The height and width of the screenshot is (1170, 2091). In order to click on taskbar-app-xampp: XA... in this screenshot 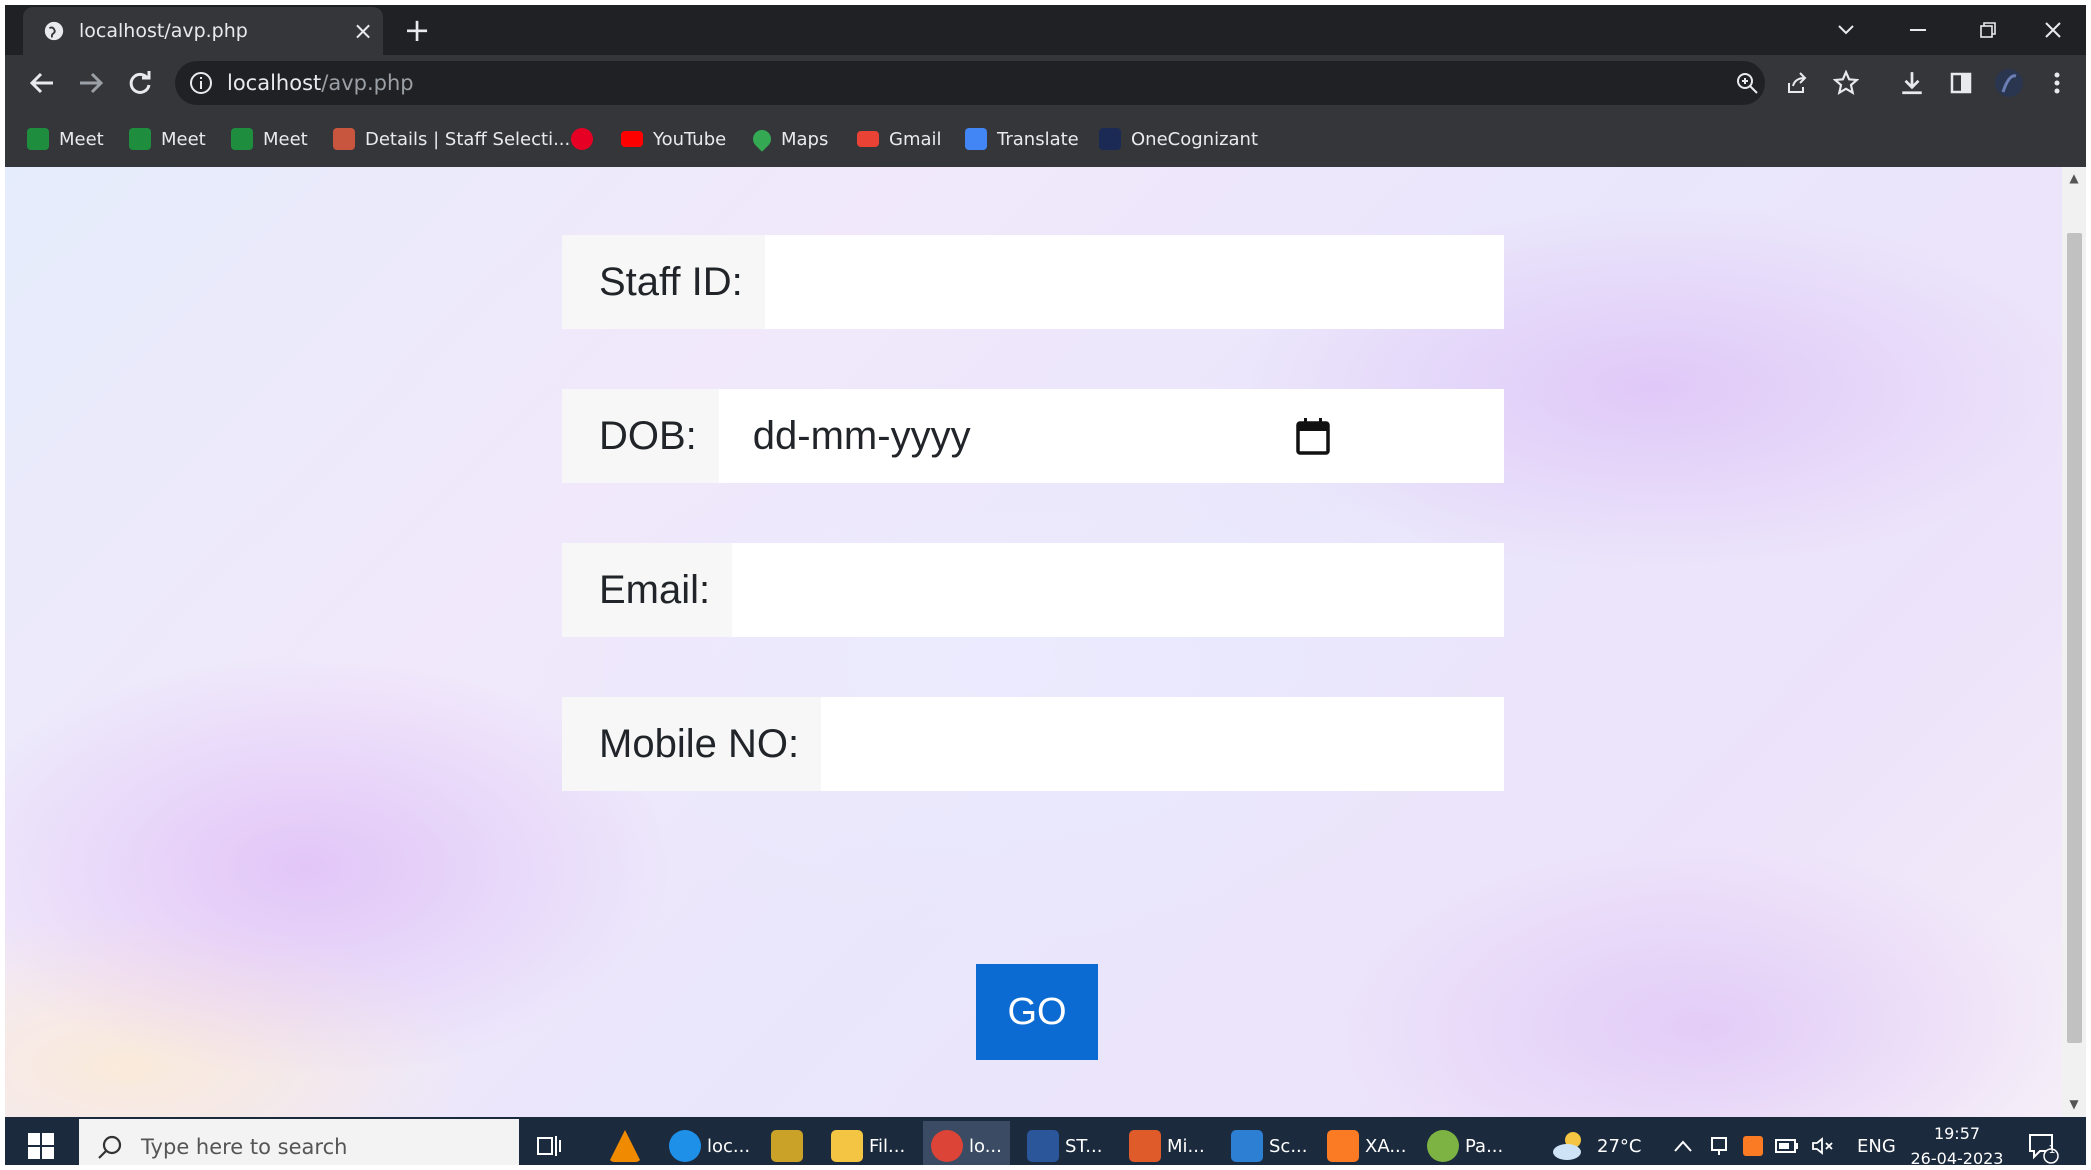, I will do `click(1367, 1143)`.